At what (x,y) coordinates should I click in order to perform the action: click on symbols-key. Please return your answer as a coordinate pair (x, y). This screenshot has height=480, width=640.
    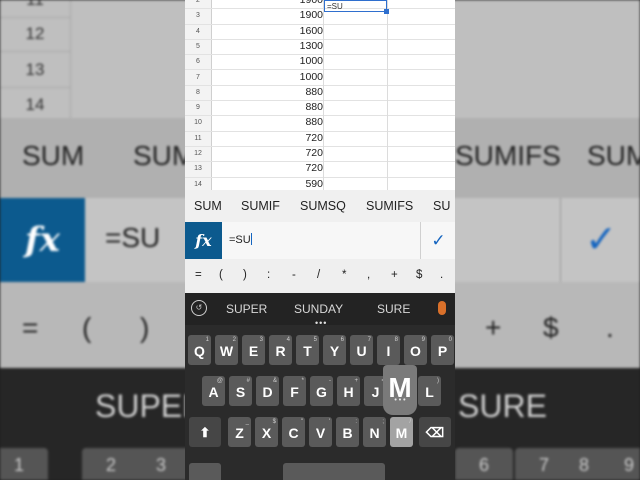
    Looking at the image, I should click on (205, 471).